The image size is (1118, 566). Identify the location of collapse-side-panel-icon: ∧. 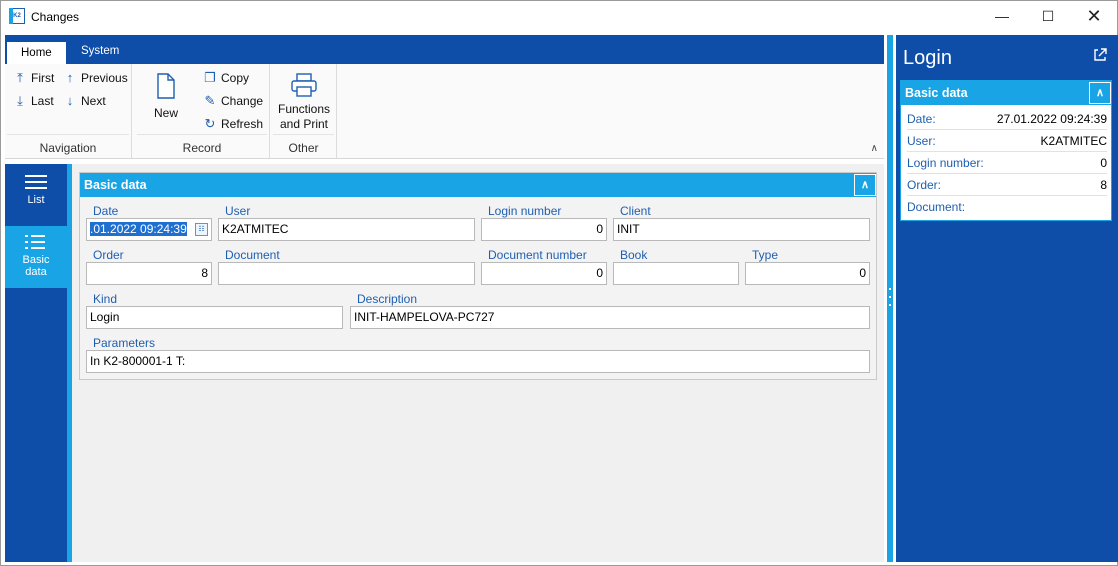
(1100, 93).